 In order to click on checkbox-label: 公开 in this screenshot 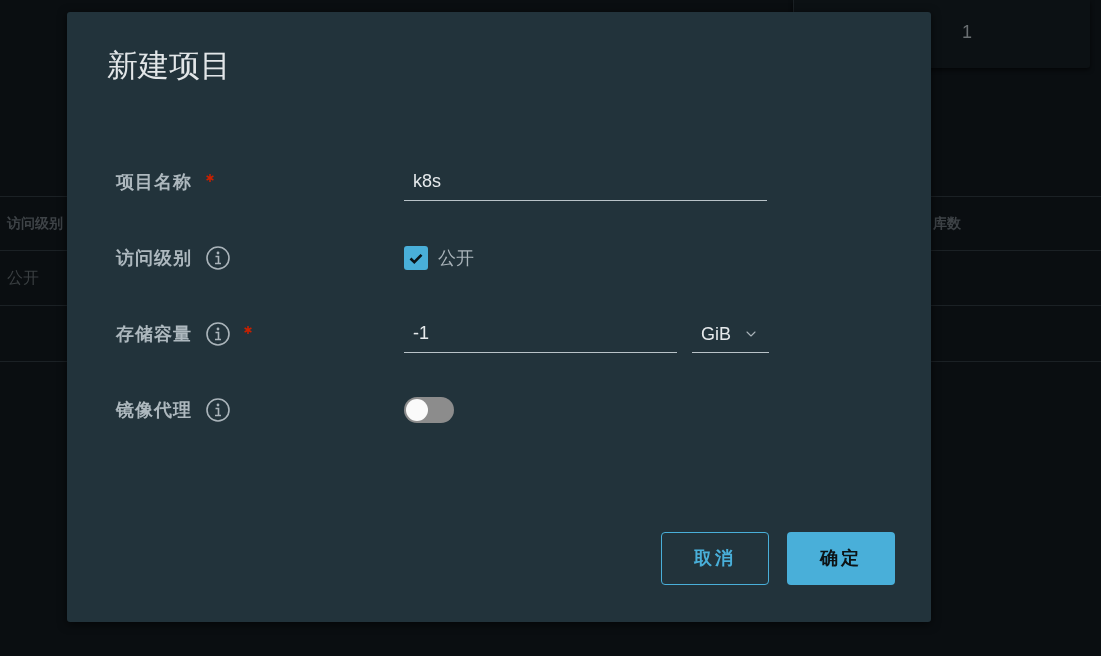, I will do `click(456, 258)`.